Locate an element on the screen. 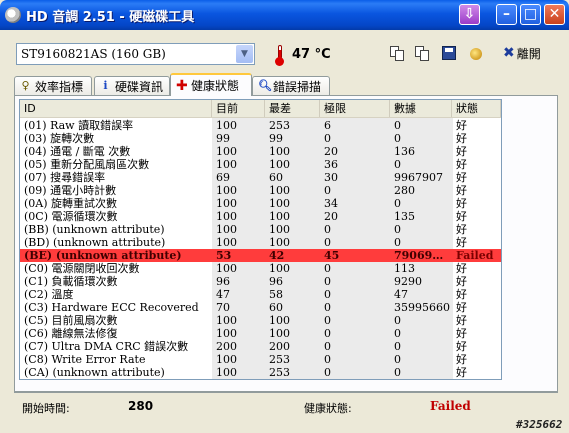  window-title: HD 音調 2.51 - 硬磁碟工具 is located at coordinates (110, 17).